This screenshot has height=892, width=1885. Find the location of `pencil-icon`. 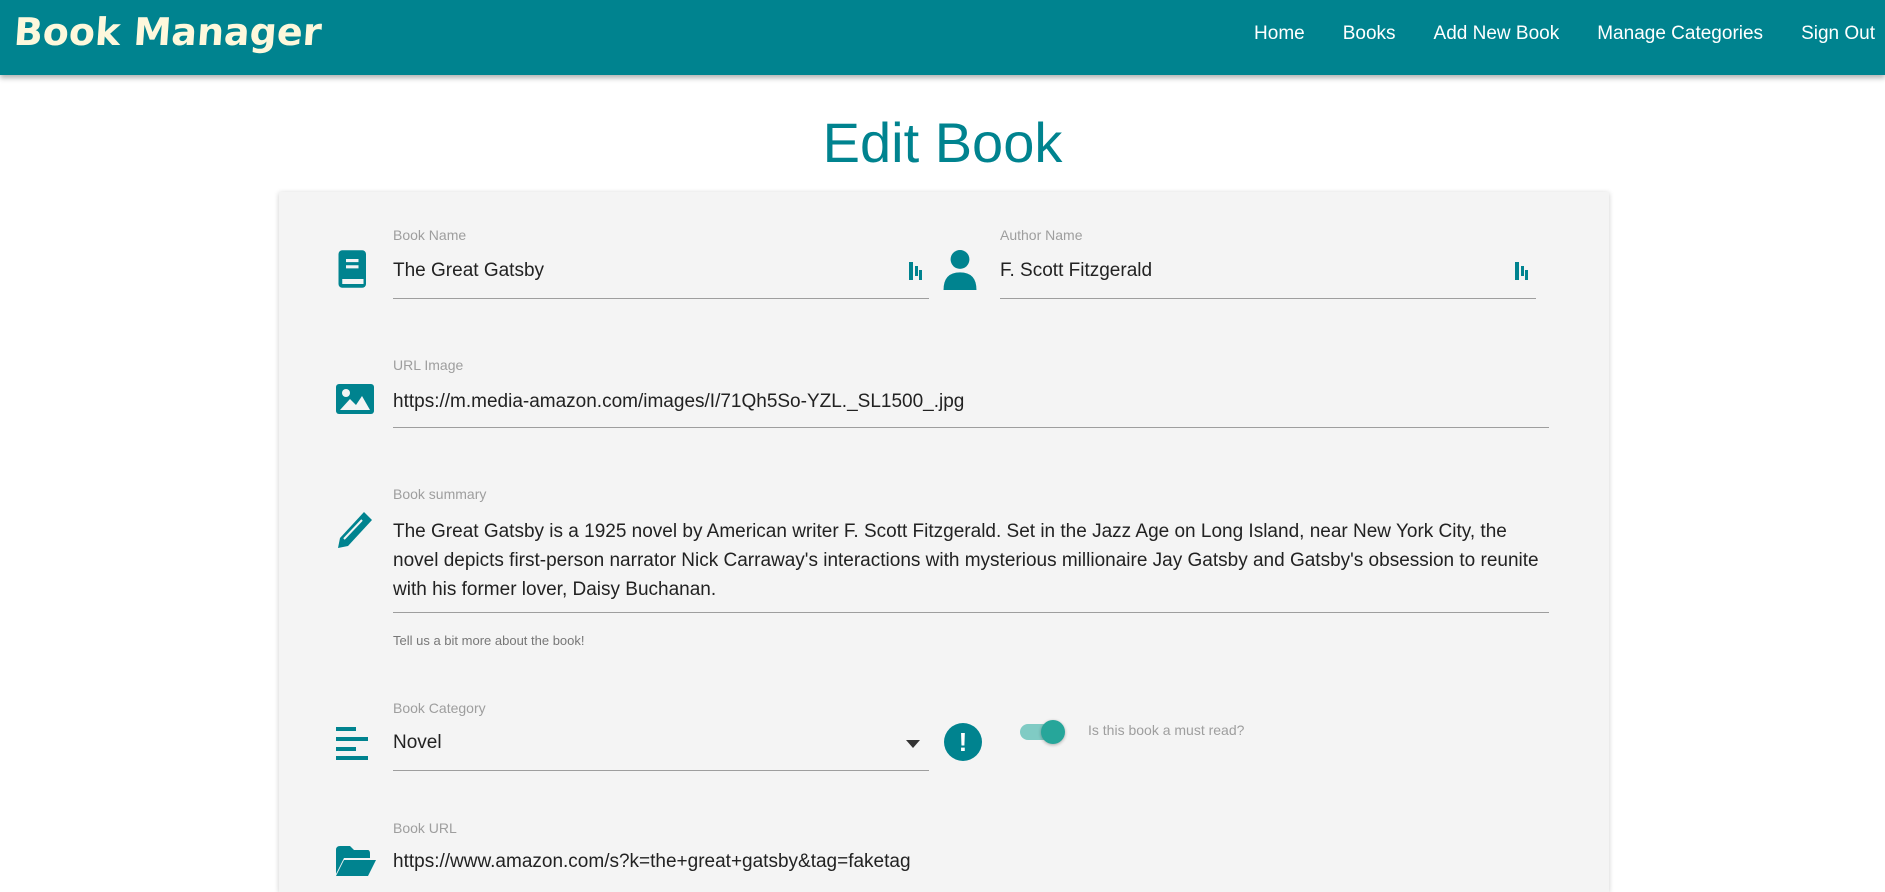

pencil-icon is located at coordinates (355, 530).